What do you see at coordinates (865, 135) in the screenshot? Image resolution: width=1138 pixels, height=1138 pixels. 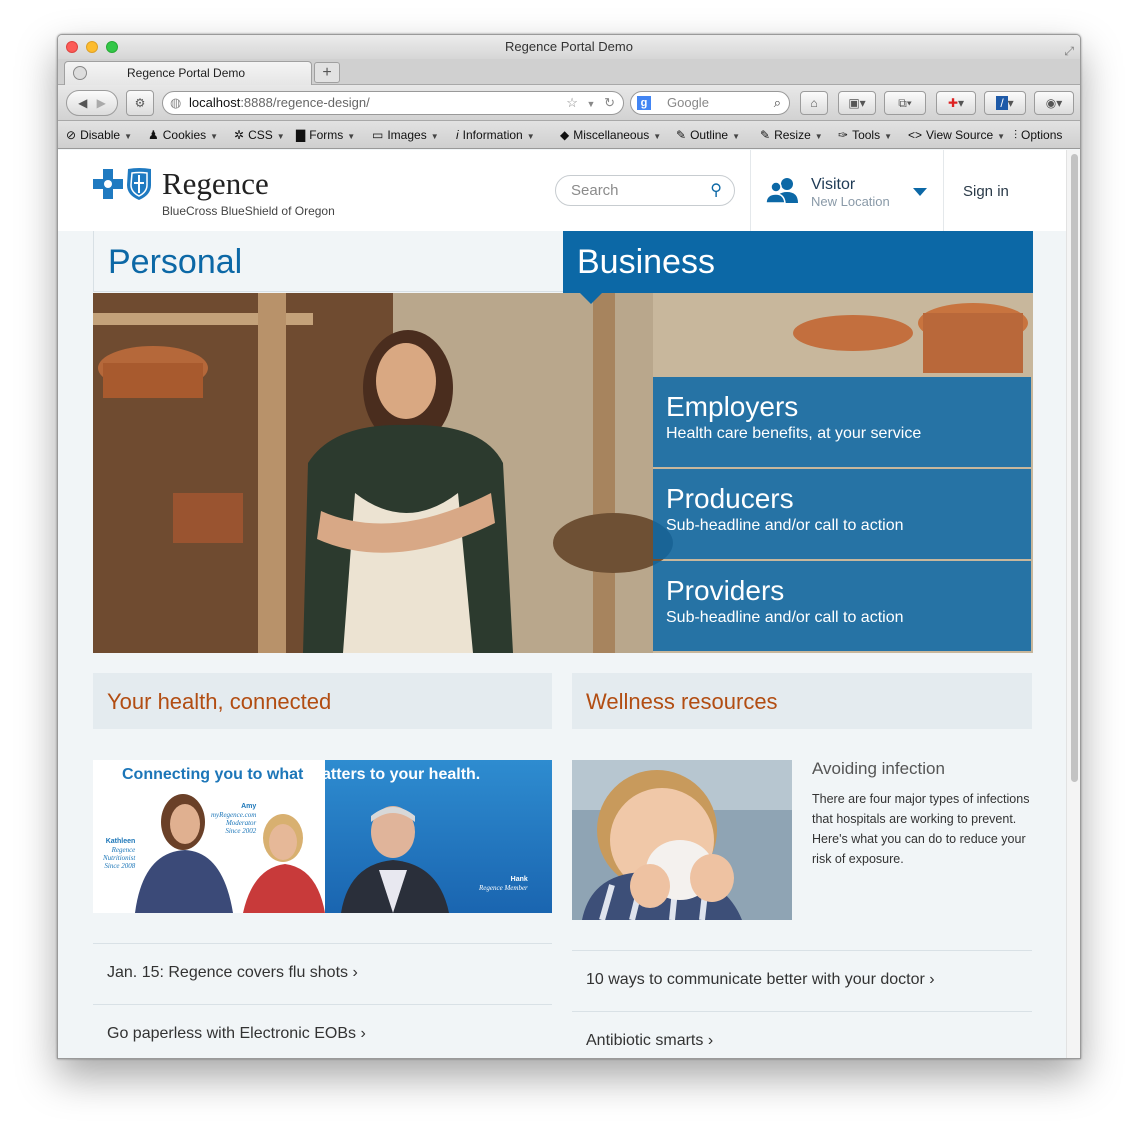 I see `devbar-tools: ✑ Tools ▼` at bounding box center [865, 135].